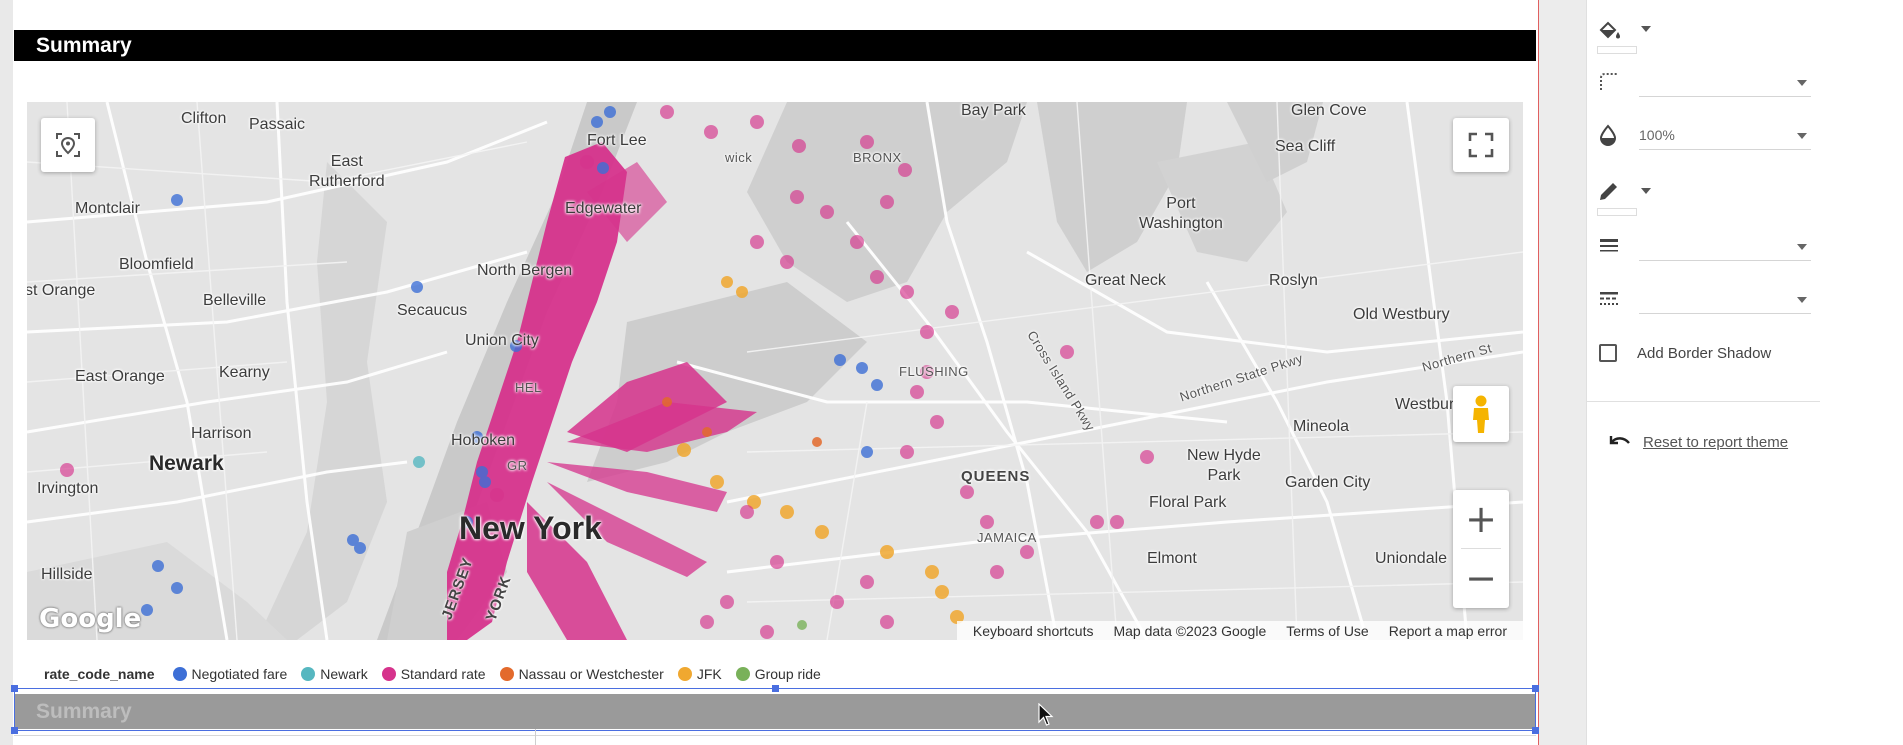 Image resolution: width=1903 pixels, height=745 pixels. Describe the element at coordinates (1329, 110) in the screenshot. I see `map-label-glen-cove: Glen Cove` at that location.